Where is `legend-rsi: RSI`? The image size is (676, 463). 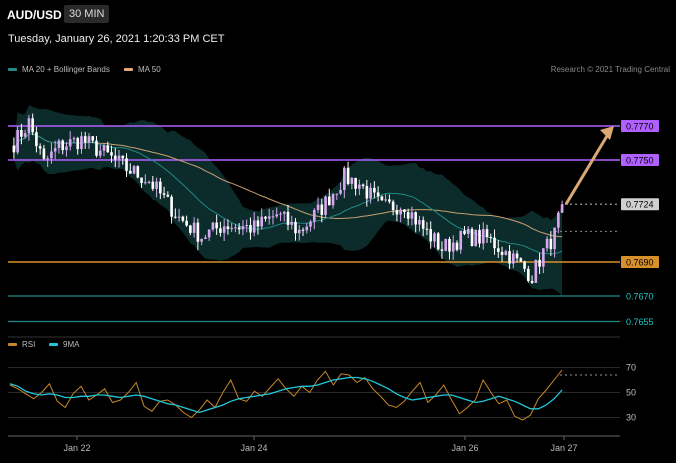
legend-rsi: RSI is located at coordinates (21, 344).